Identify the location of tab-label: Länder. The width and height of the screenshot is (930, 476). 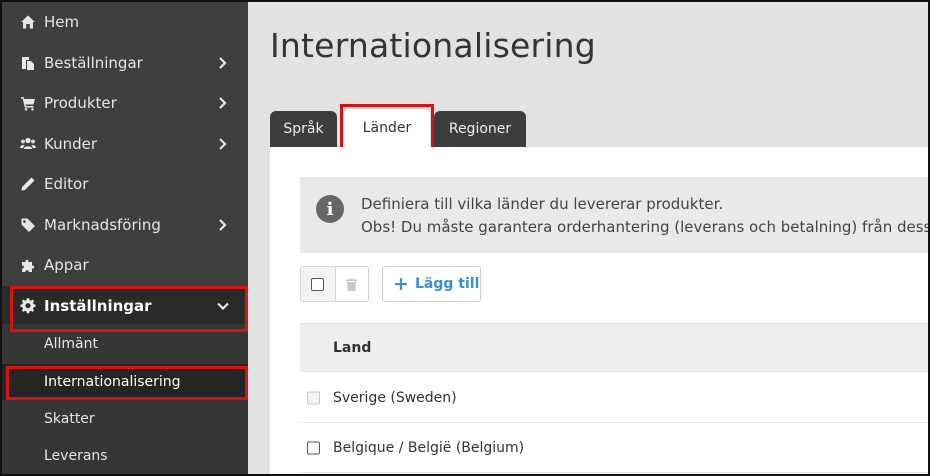
(387, 128).